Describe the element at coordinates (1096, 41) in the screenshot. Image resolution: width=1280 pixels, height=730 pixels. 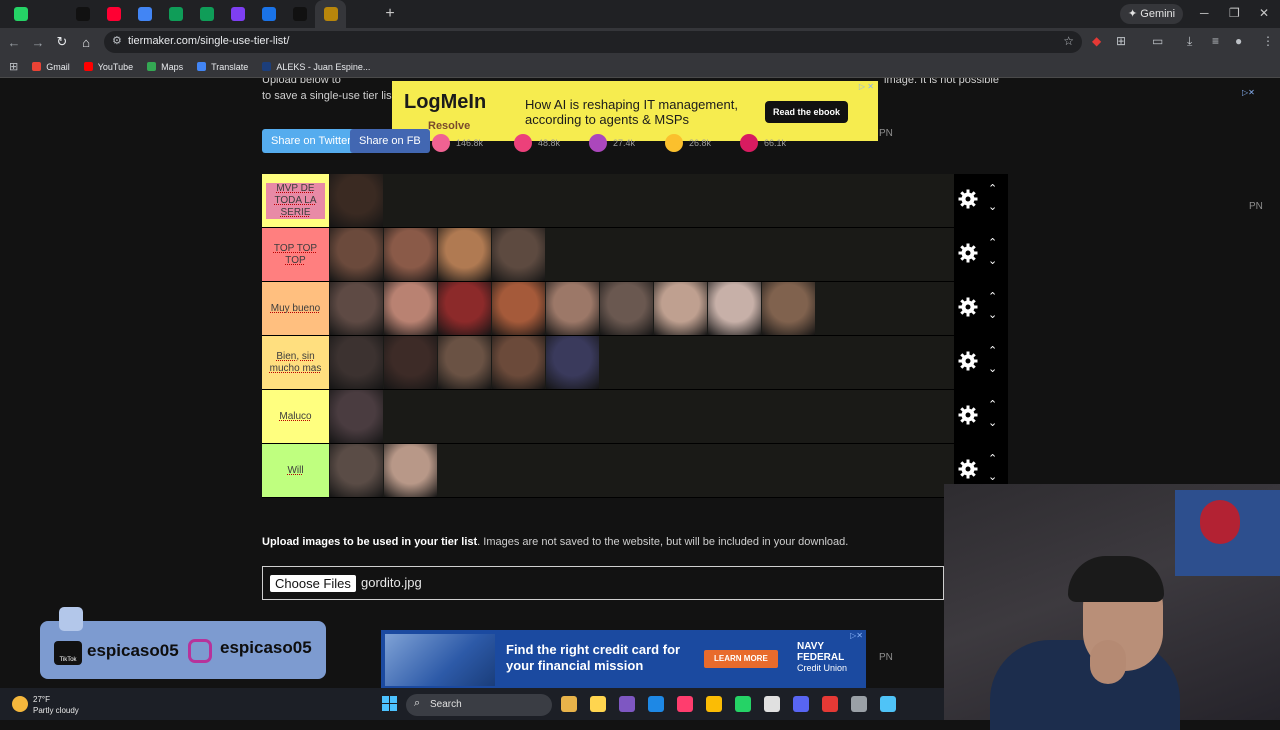
I see `extension-red-icon: ◆` at that location.